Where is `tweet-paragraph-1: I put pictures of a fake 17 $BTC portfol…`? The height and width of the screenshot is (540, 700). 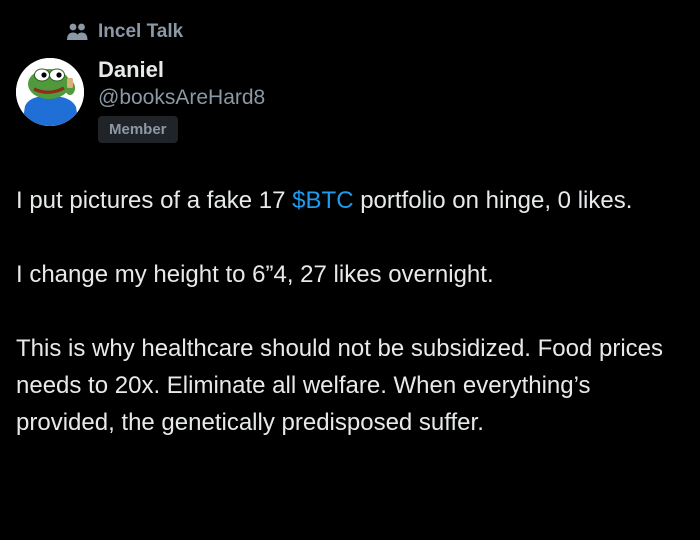 tweet-paragraph-1: I put pictures of a fake 17 $BTC portfol… is located at coordinates (352, 200).